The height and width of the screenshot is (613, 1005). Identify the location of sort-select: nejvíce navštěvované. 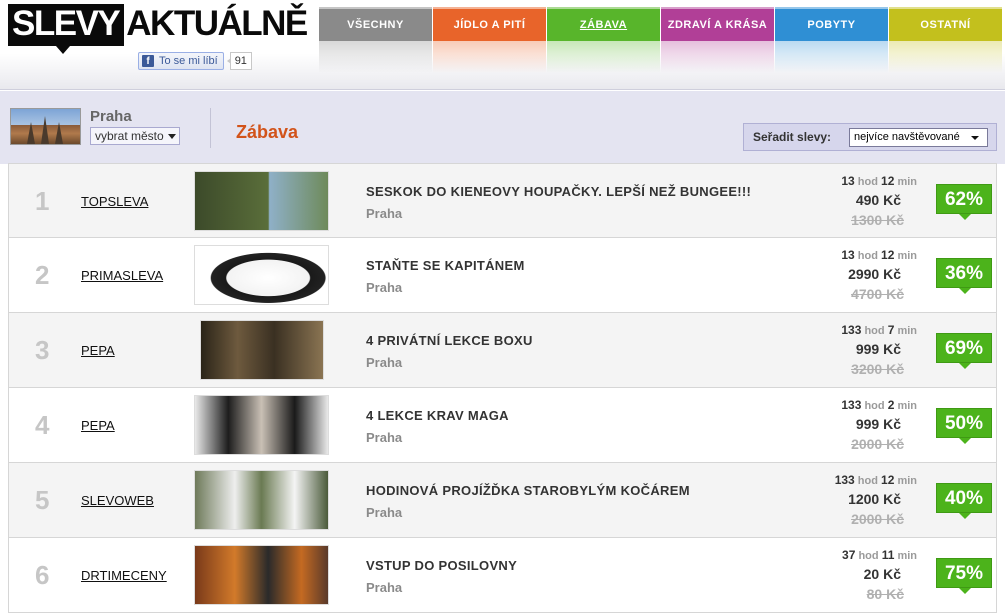
(918, 137).